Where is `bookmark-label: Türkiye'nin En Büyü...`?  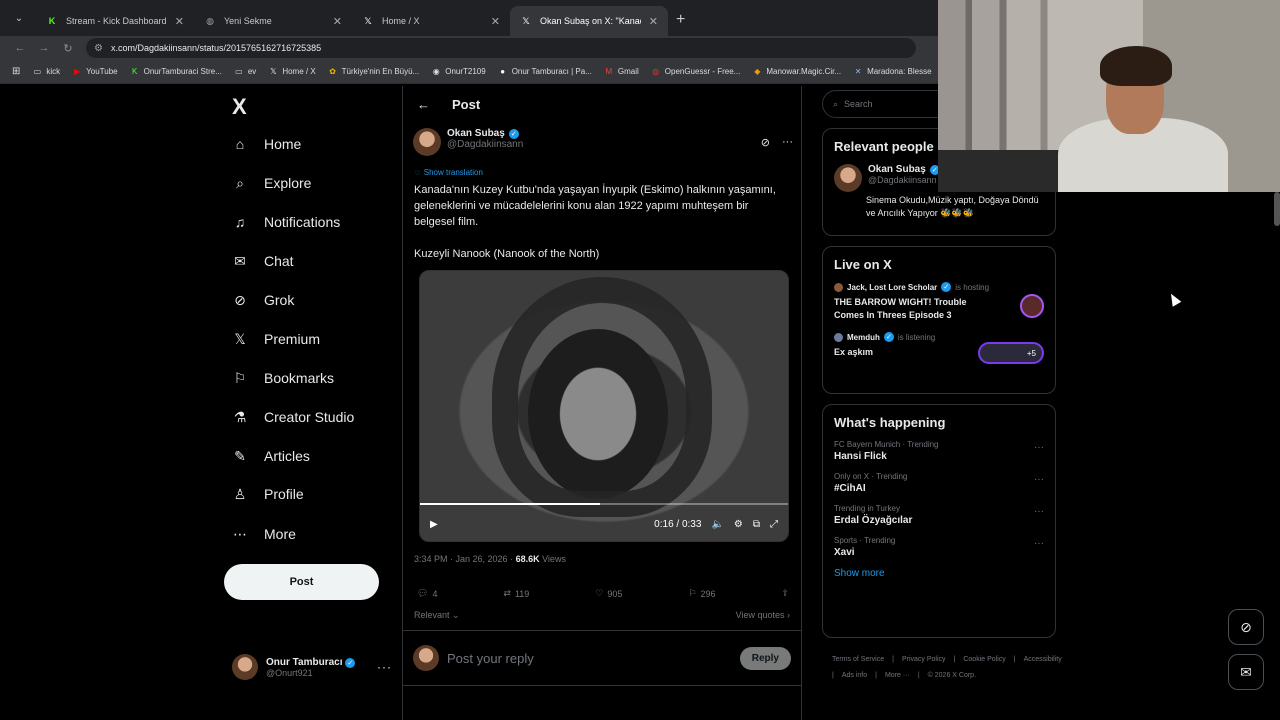 bookmark-label: Türkiye'nin En Büyü... is located at coordinates (381, 71).